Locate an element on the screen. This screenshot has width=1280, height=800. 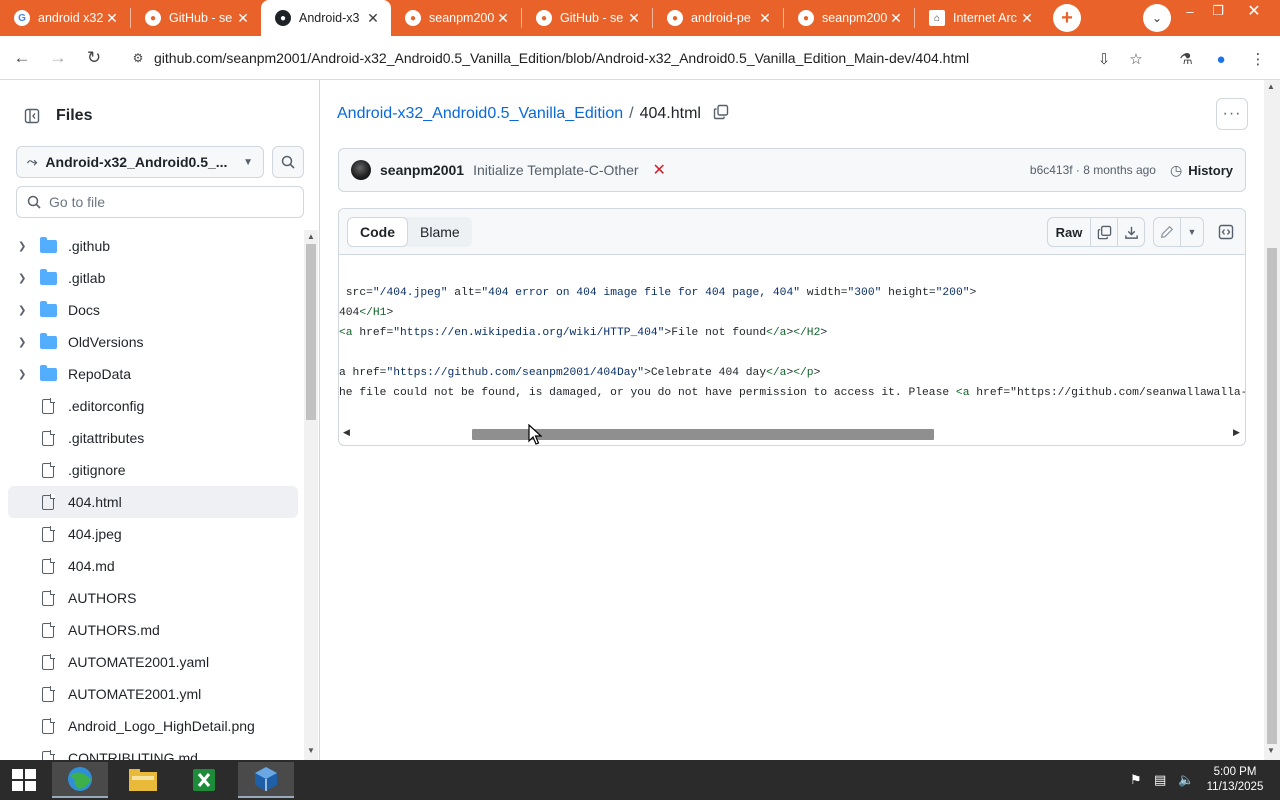
browser-tab: Gandroid x32 ✕ is located at coordinates (65, 18).